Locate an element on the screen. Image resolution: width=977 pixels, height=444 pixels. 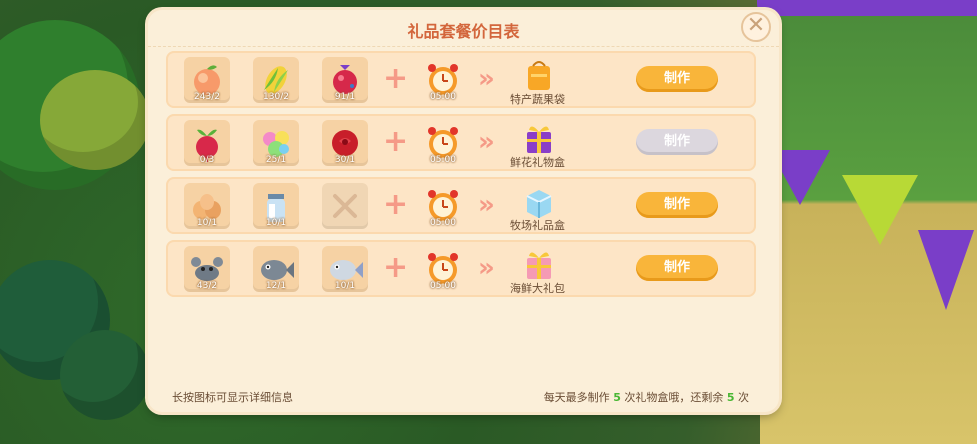
result-name: 特产蔬果袋 is located at coordinates (537, 99).